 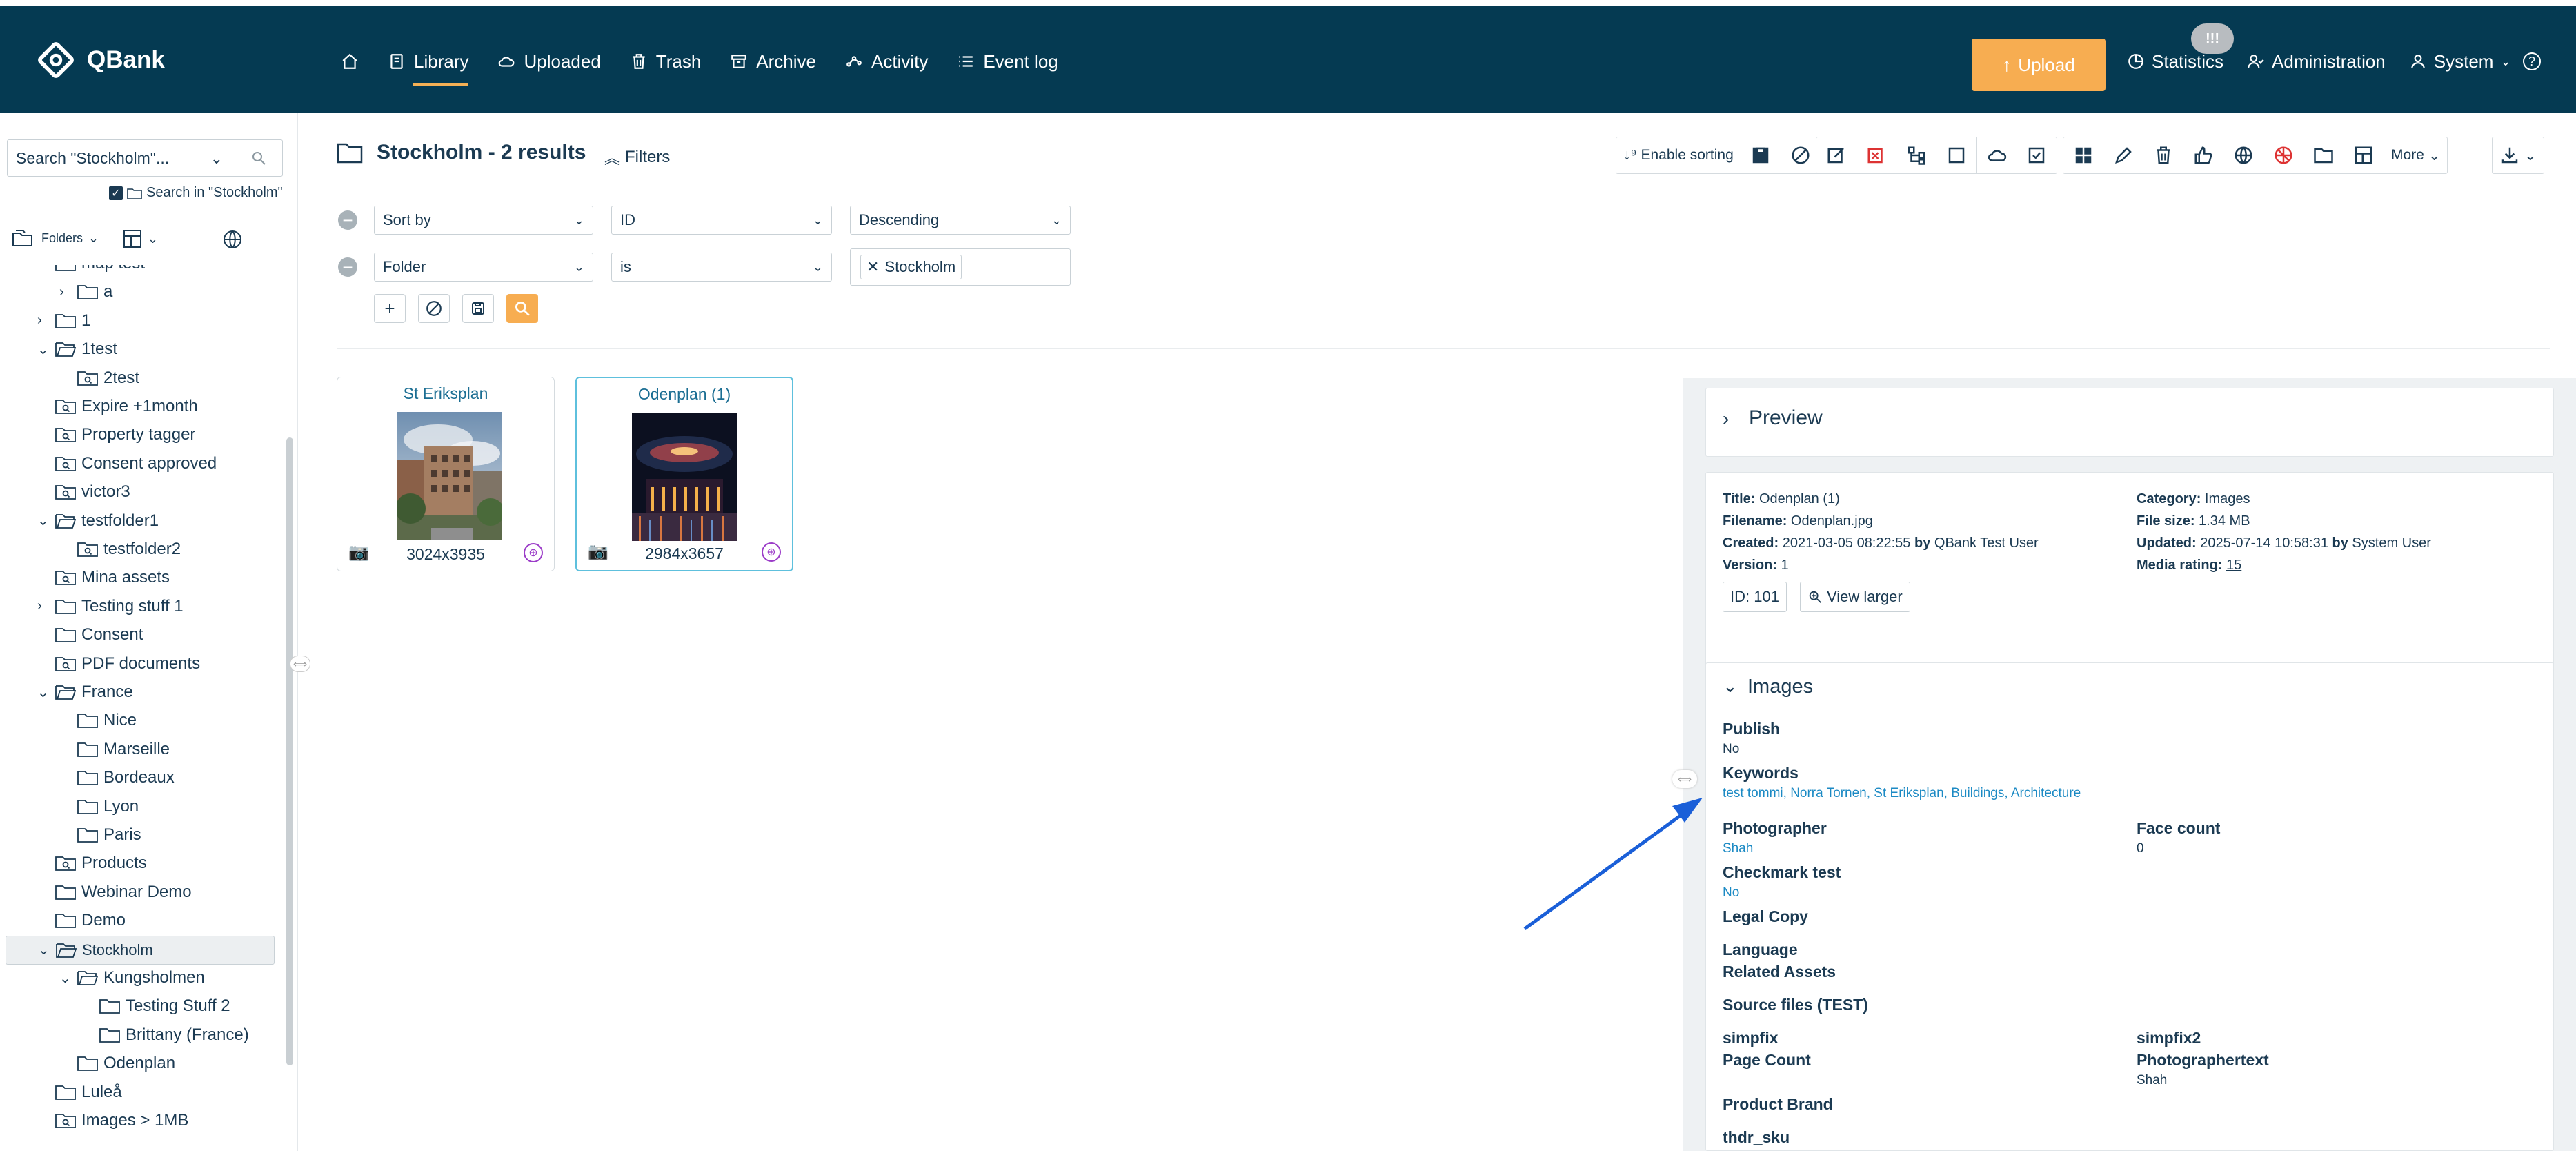 I want to click on folder-tree-item: ⌄ France, so click(x=137, y=692).